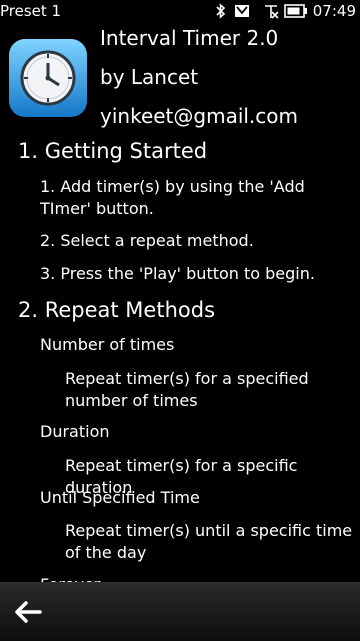  I want to click on section-repeat-methods-heading: 2. Repeat Methods, so click(117, 310).